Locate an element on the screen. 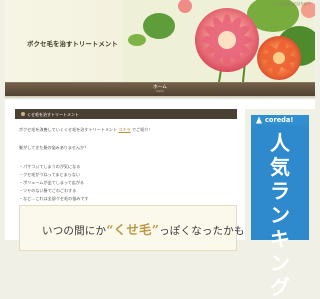 The width and height of the screenshot is (320, 299). post-line: ボクセ毛を改善していくくせ毛を治すトリートメント コチラ でご紹介！ is located at coordinates (86, 130).